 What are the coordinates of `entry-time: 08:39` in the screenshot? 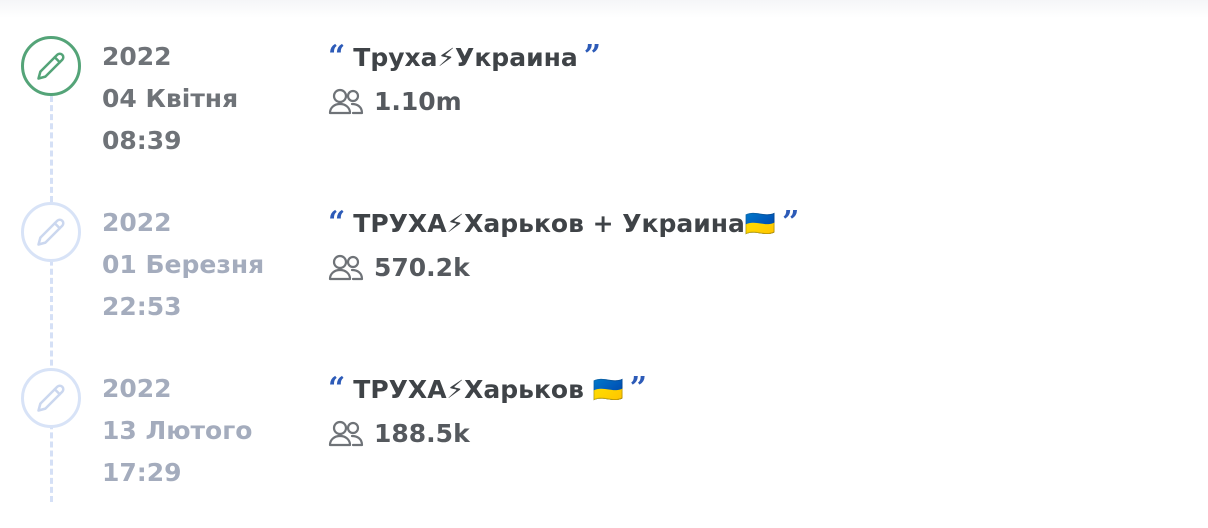 It's located at (142, 140).